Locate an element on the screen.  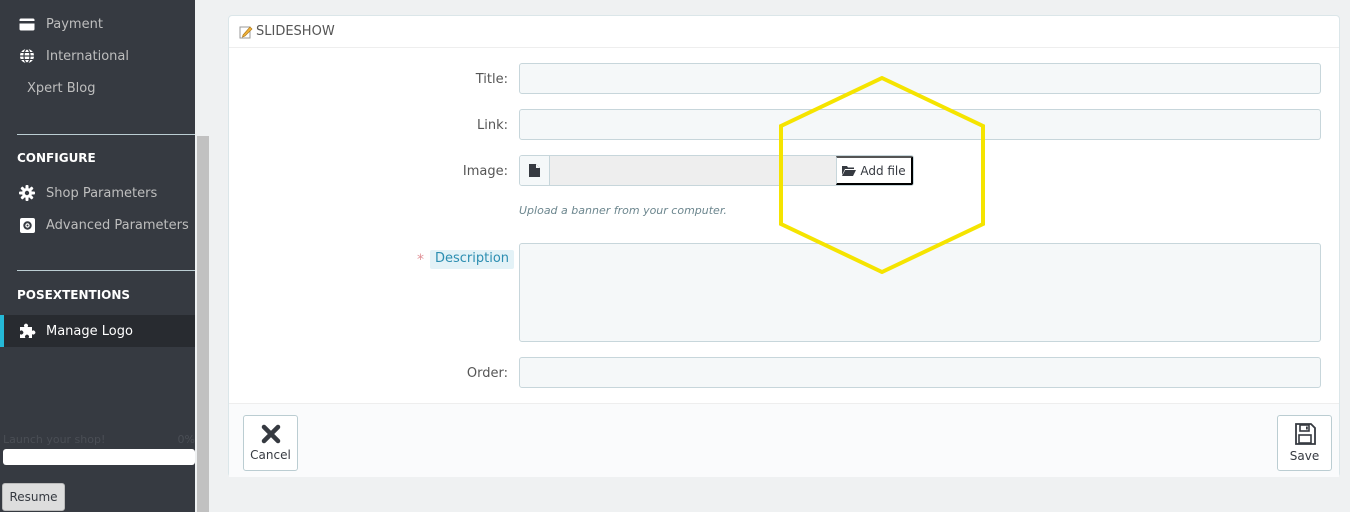
panel-heading: SLIDESHOW is located at coordinates (784, 32).